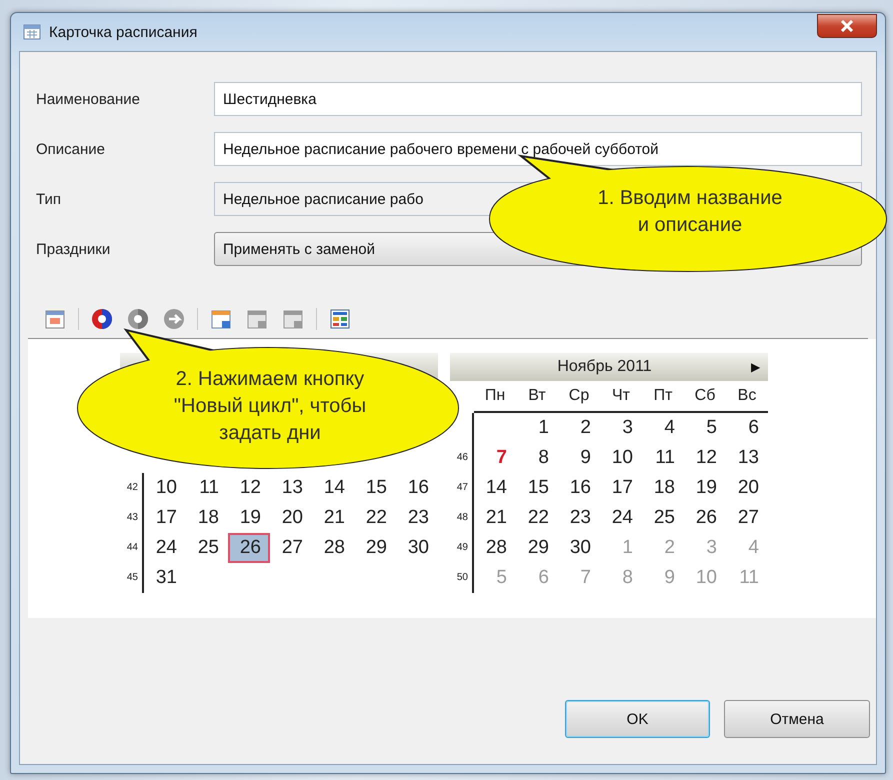  Describe the element at coordinates (462, 578) in the screenshot. I see `week-number: 50` at that location.